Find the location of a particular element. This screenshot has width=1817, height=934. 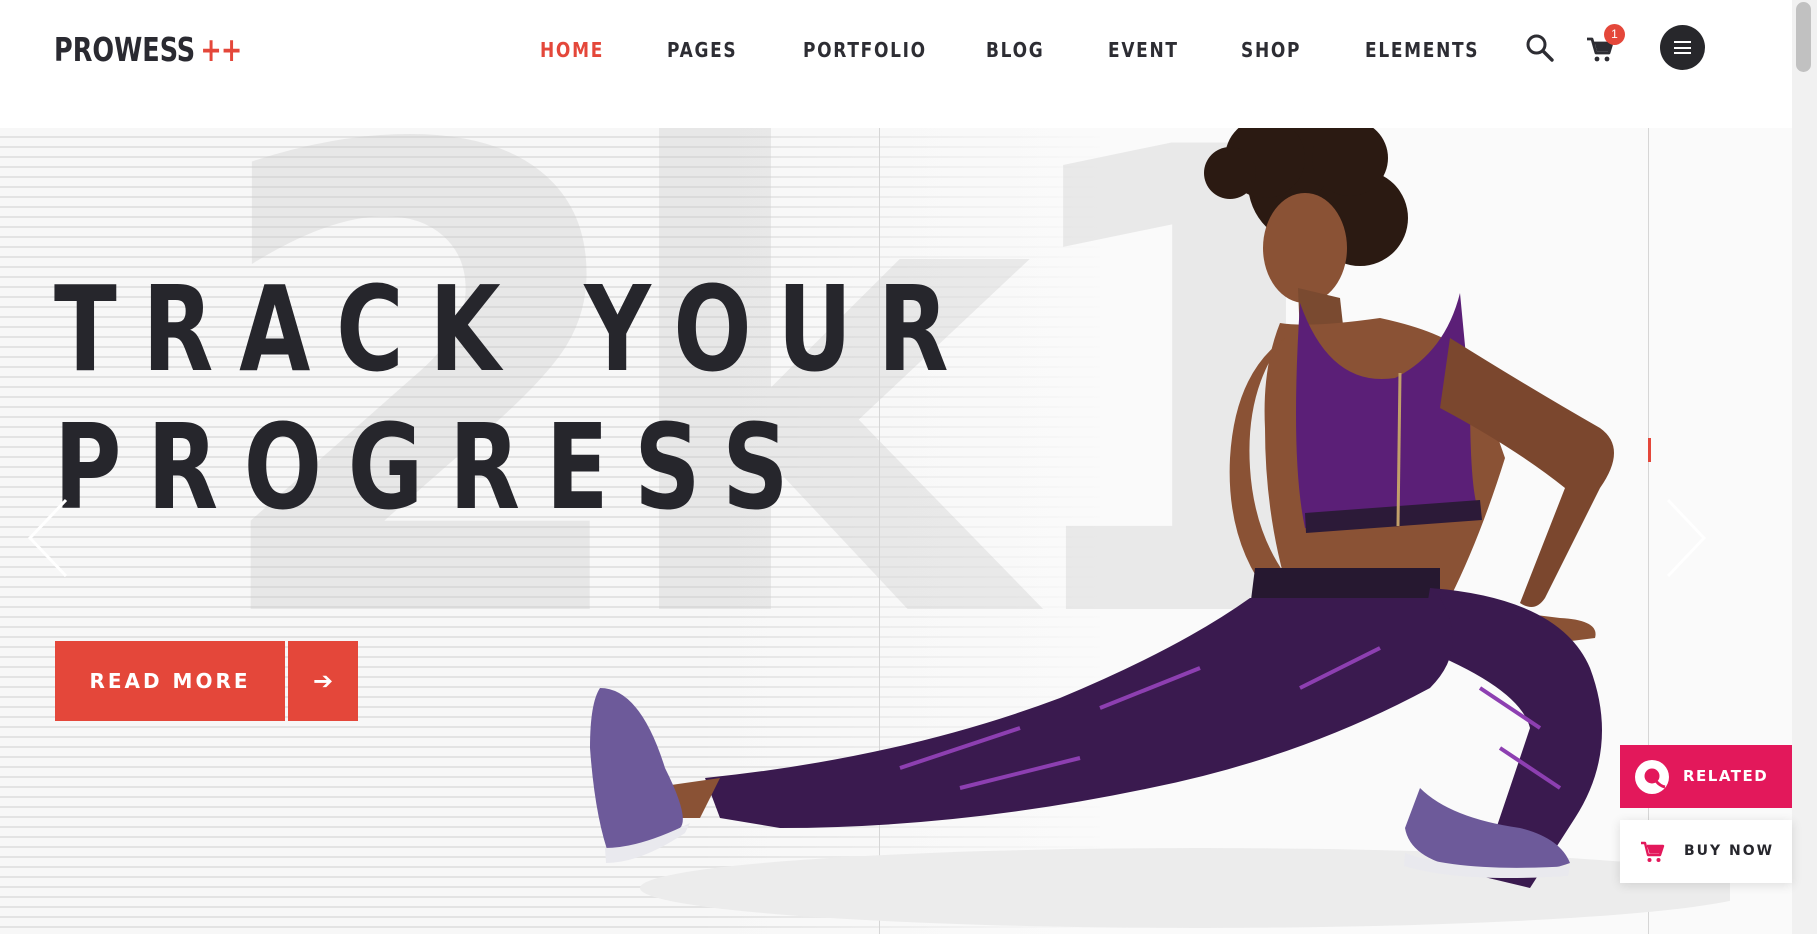

nav-item-portfolio: PORTFOLIO is located at coordinates (865, 50).